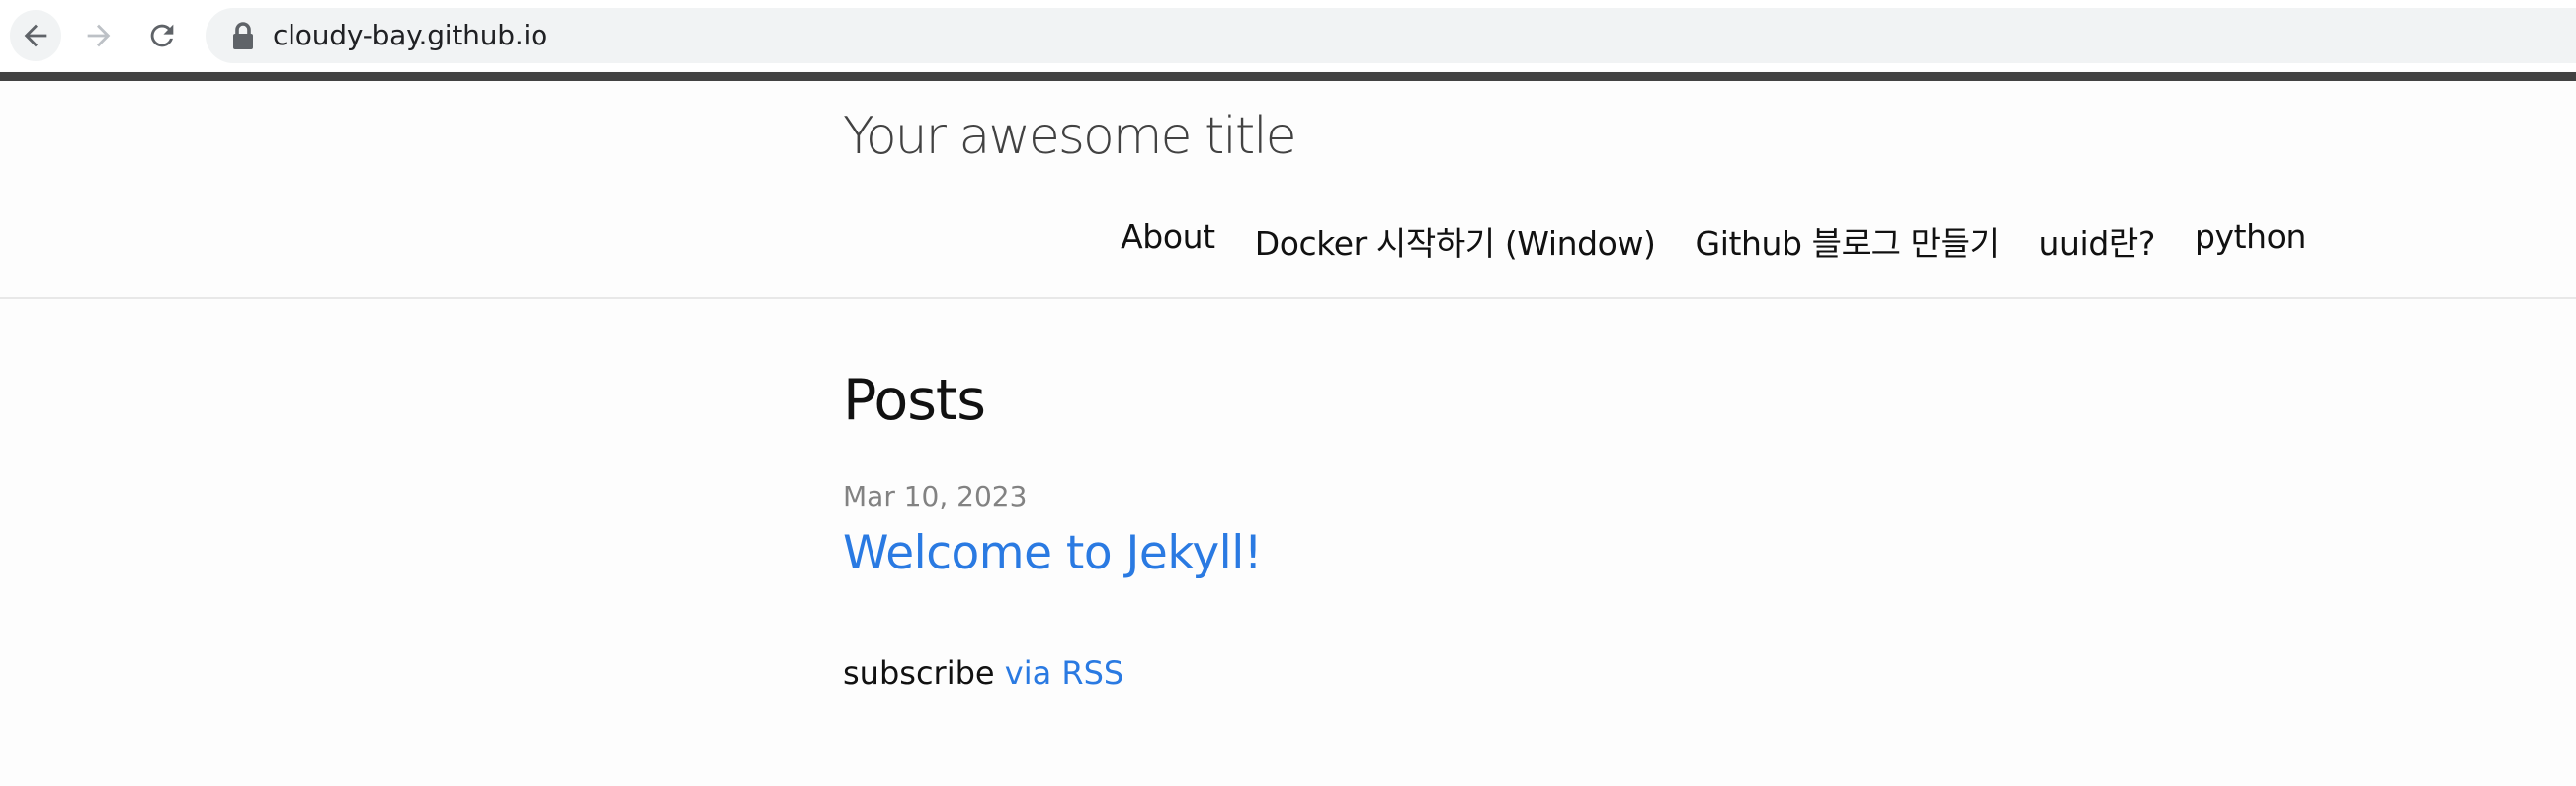 The width and height of the screenshot is (2576, 786). What do you see at coordinates (2097, 242) in the screenshot?
I see `nav-link-uuid: uuid란?` at bounding box center [2097, 242].